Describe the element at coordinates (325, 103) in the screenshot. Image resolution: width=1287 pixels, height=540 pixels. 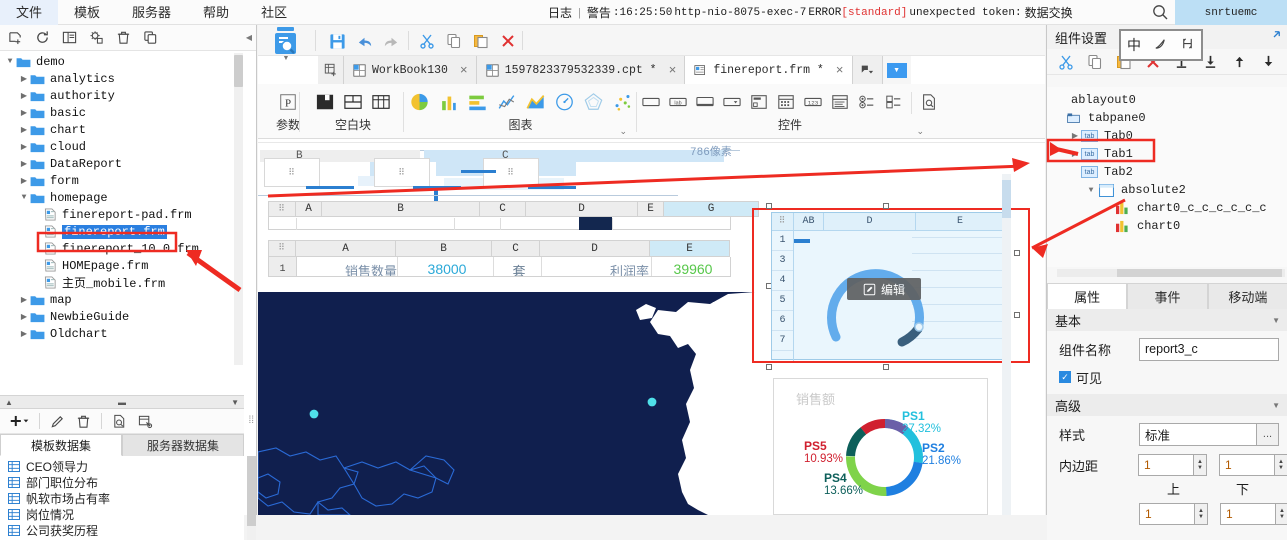
I see `block-solid-icon` at that location.